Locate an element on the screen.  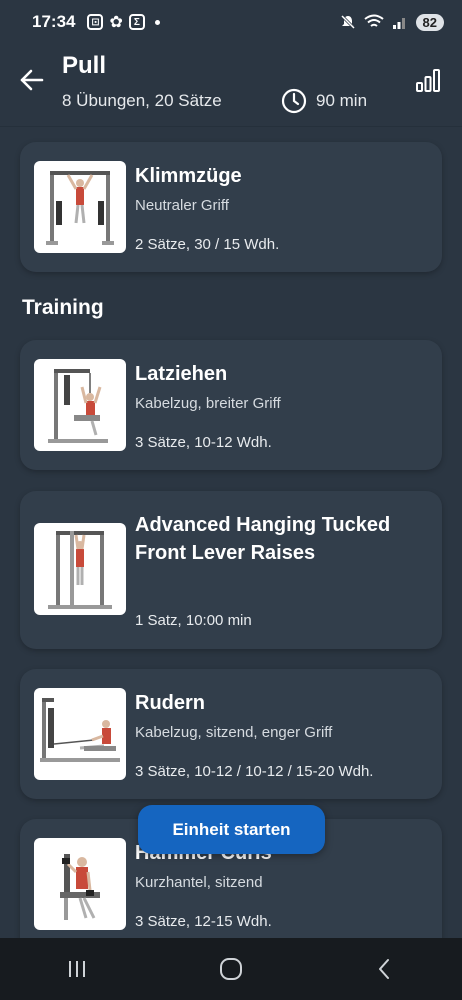
exercise-sets: 1 Satz, 10:00 min is located at coordinates (193, 620).